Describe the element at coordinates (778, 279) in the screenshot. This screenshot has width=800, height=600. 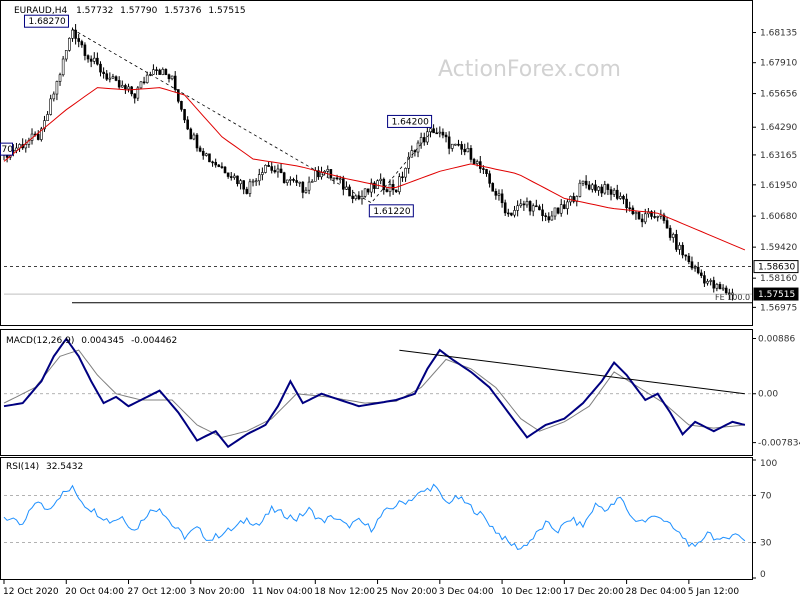
I see `price-tick-label: 1.58160` at that location.